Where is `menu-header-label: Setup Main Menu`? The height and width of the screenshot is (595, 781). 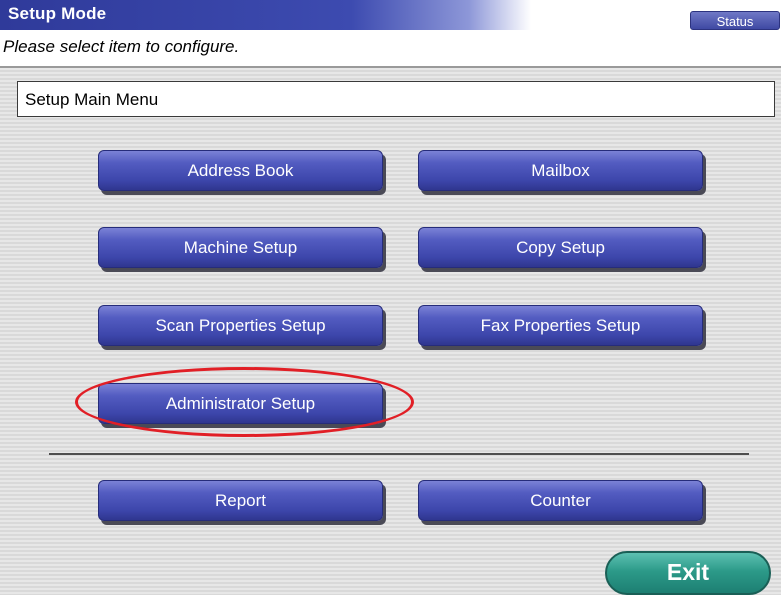
menu-header-label: Setup Main Menu is located at coordinates (92, 99).